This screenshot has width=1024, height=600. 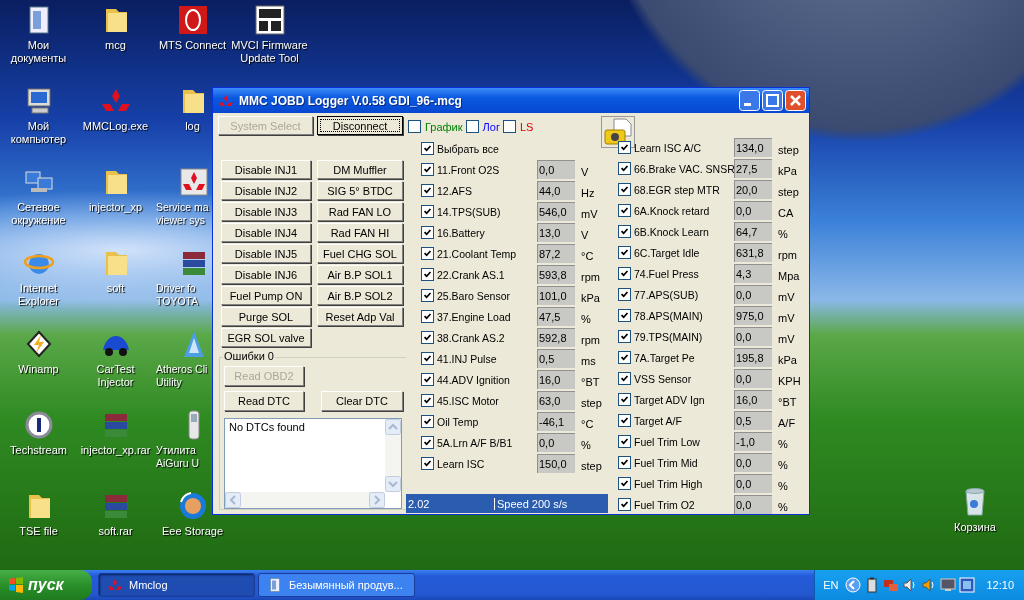 What do you see at coordinates (266, 295) in the screenshot?
I see `actuator-button: Fuel Pump ON` at bounding box center [266, 295].